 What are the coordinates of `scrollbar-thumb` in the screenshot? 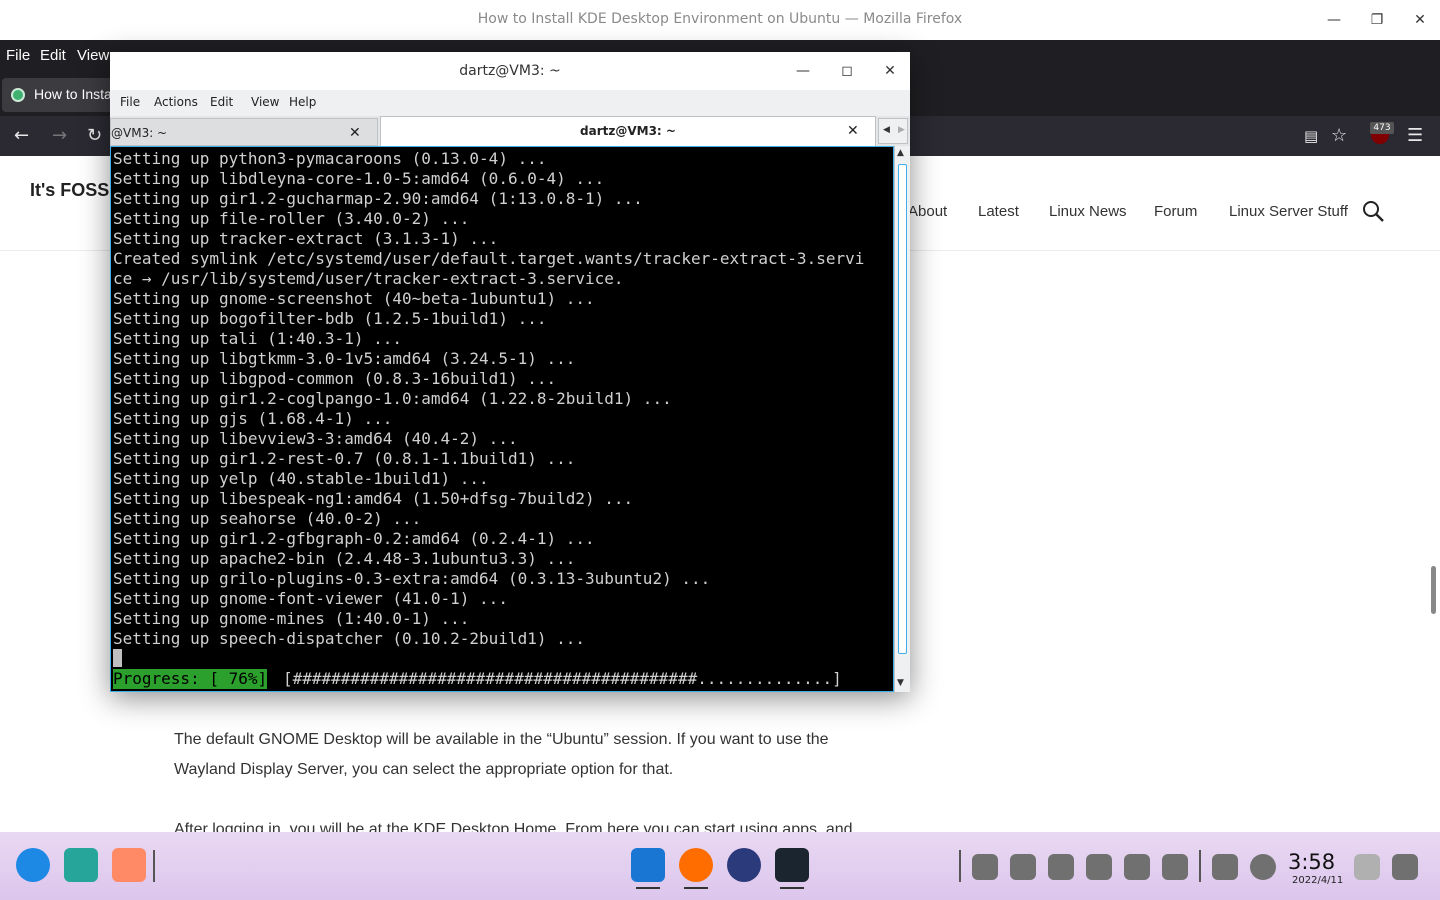 It's located at (902, 409).